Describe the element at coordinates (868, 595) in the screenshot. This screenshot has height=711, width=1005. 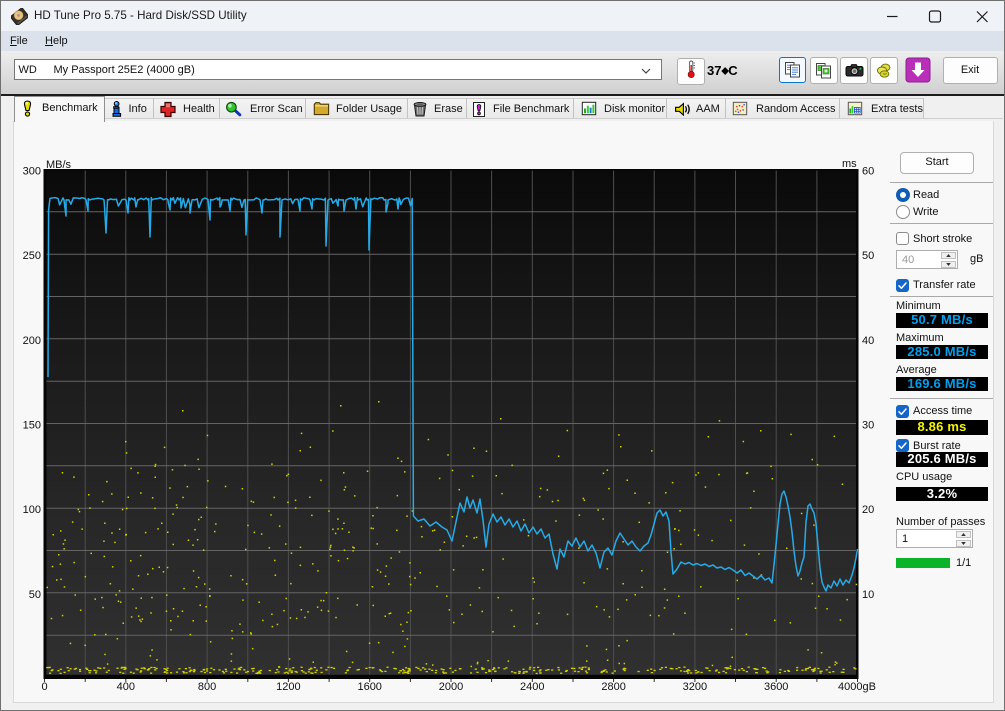
I see `svg-text: 10` at that location.